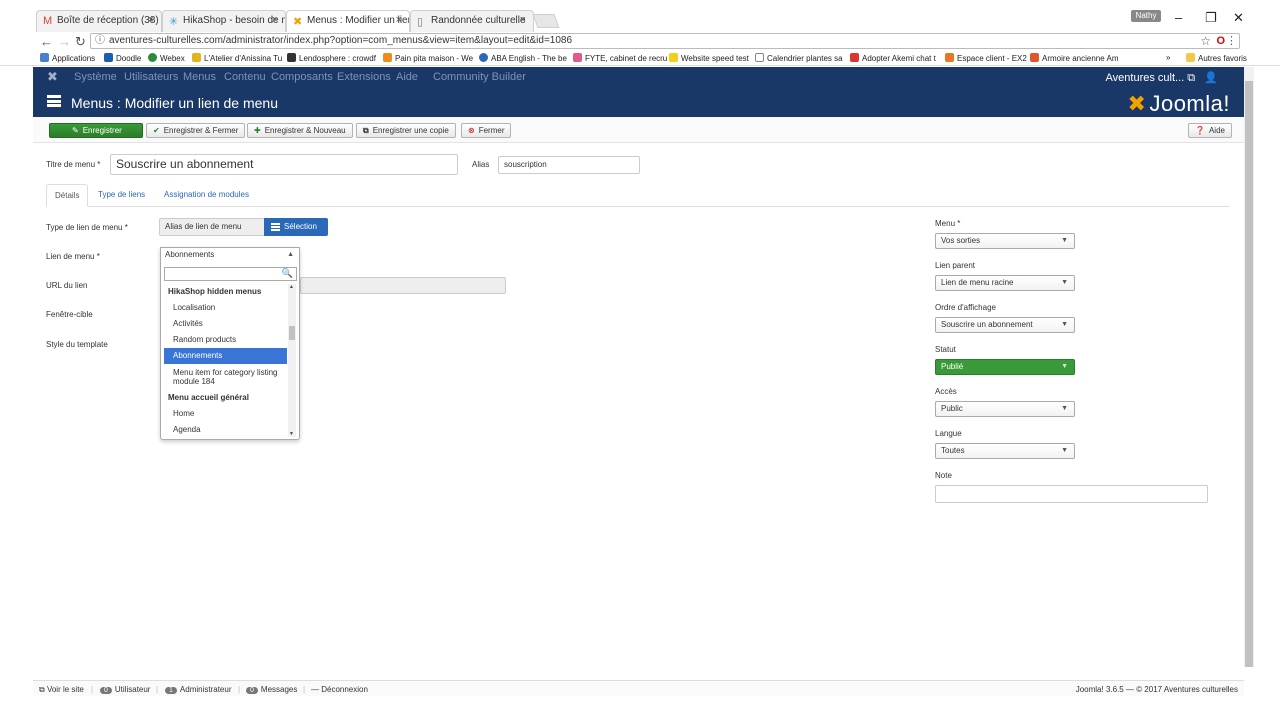  Describe the element at coordinates (472, 21) in the screenshot. I see `browser-tab-randonnee: ▯ Randonnée culturelle ×` at that location.